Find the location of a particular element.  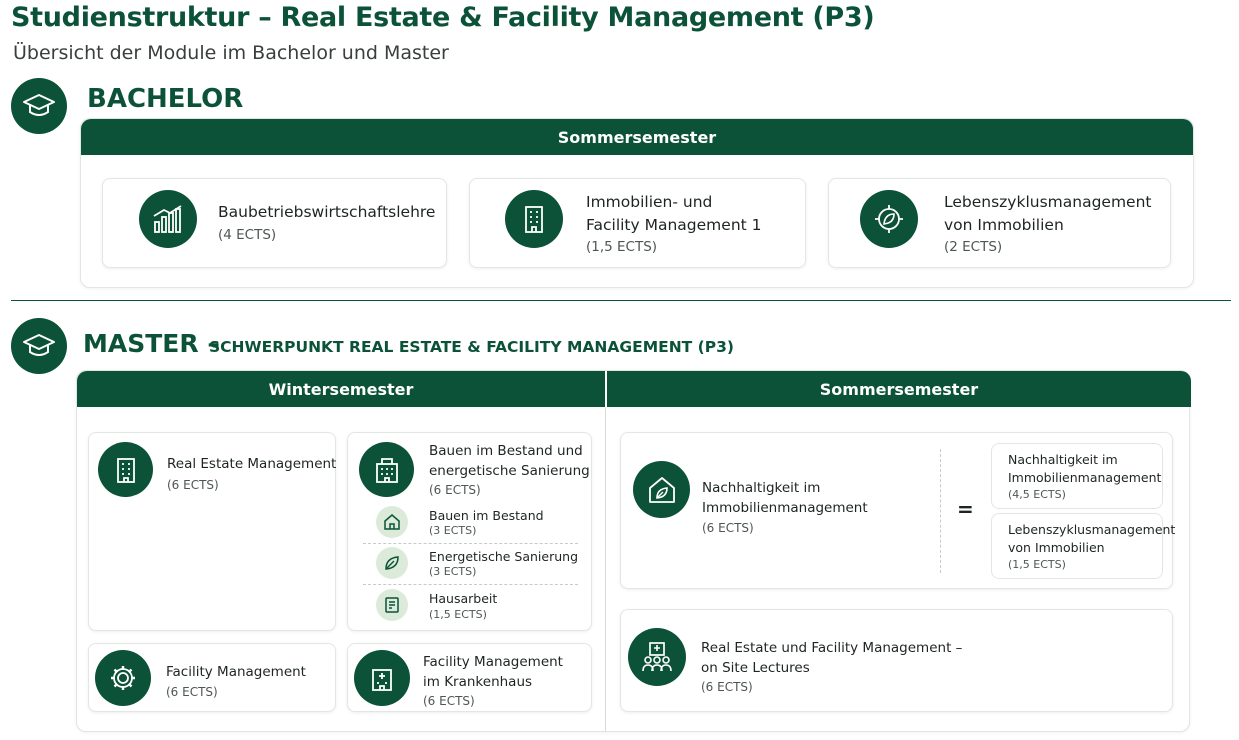

gear-icon is located at coordinates (123, 678).